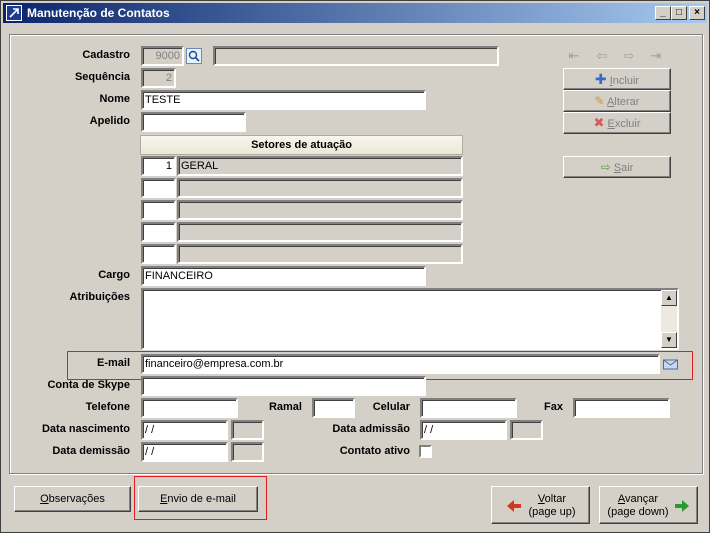  Describe the element at coordinates (605, 167) in the screenshot. I see `exit-icon: ⇨` at that location.